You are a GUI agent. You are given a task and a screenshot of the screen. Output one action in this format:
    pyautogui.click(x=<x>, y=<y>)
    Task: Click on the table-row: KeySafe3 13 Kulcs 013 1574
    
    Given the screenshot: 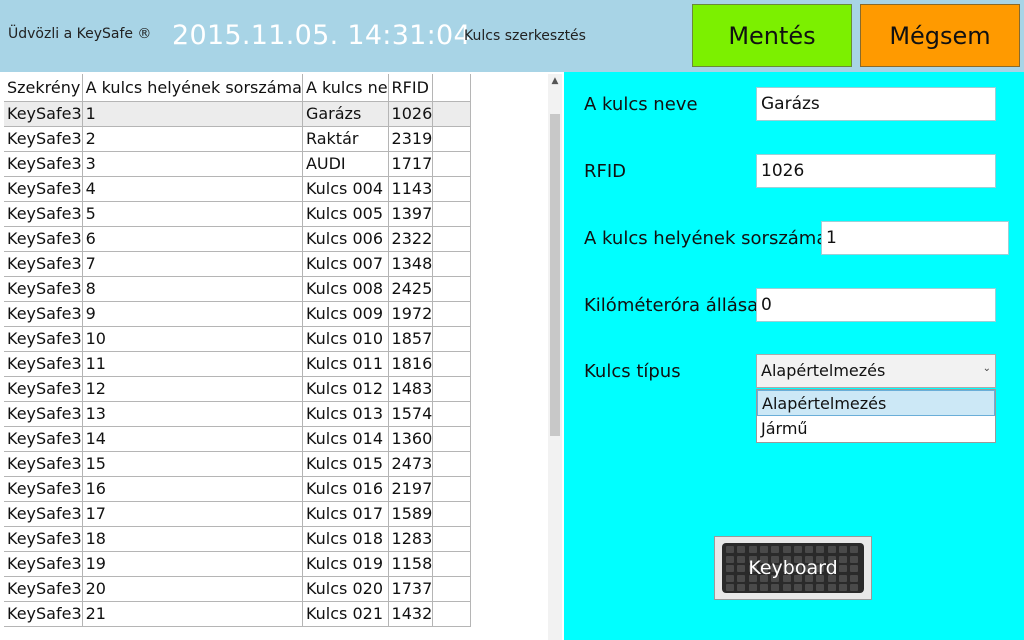 What is the action you would take?
    pyautogui.click(x=238, y=414)
    